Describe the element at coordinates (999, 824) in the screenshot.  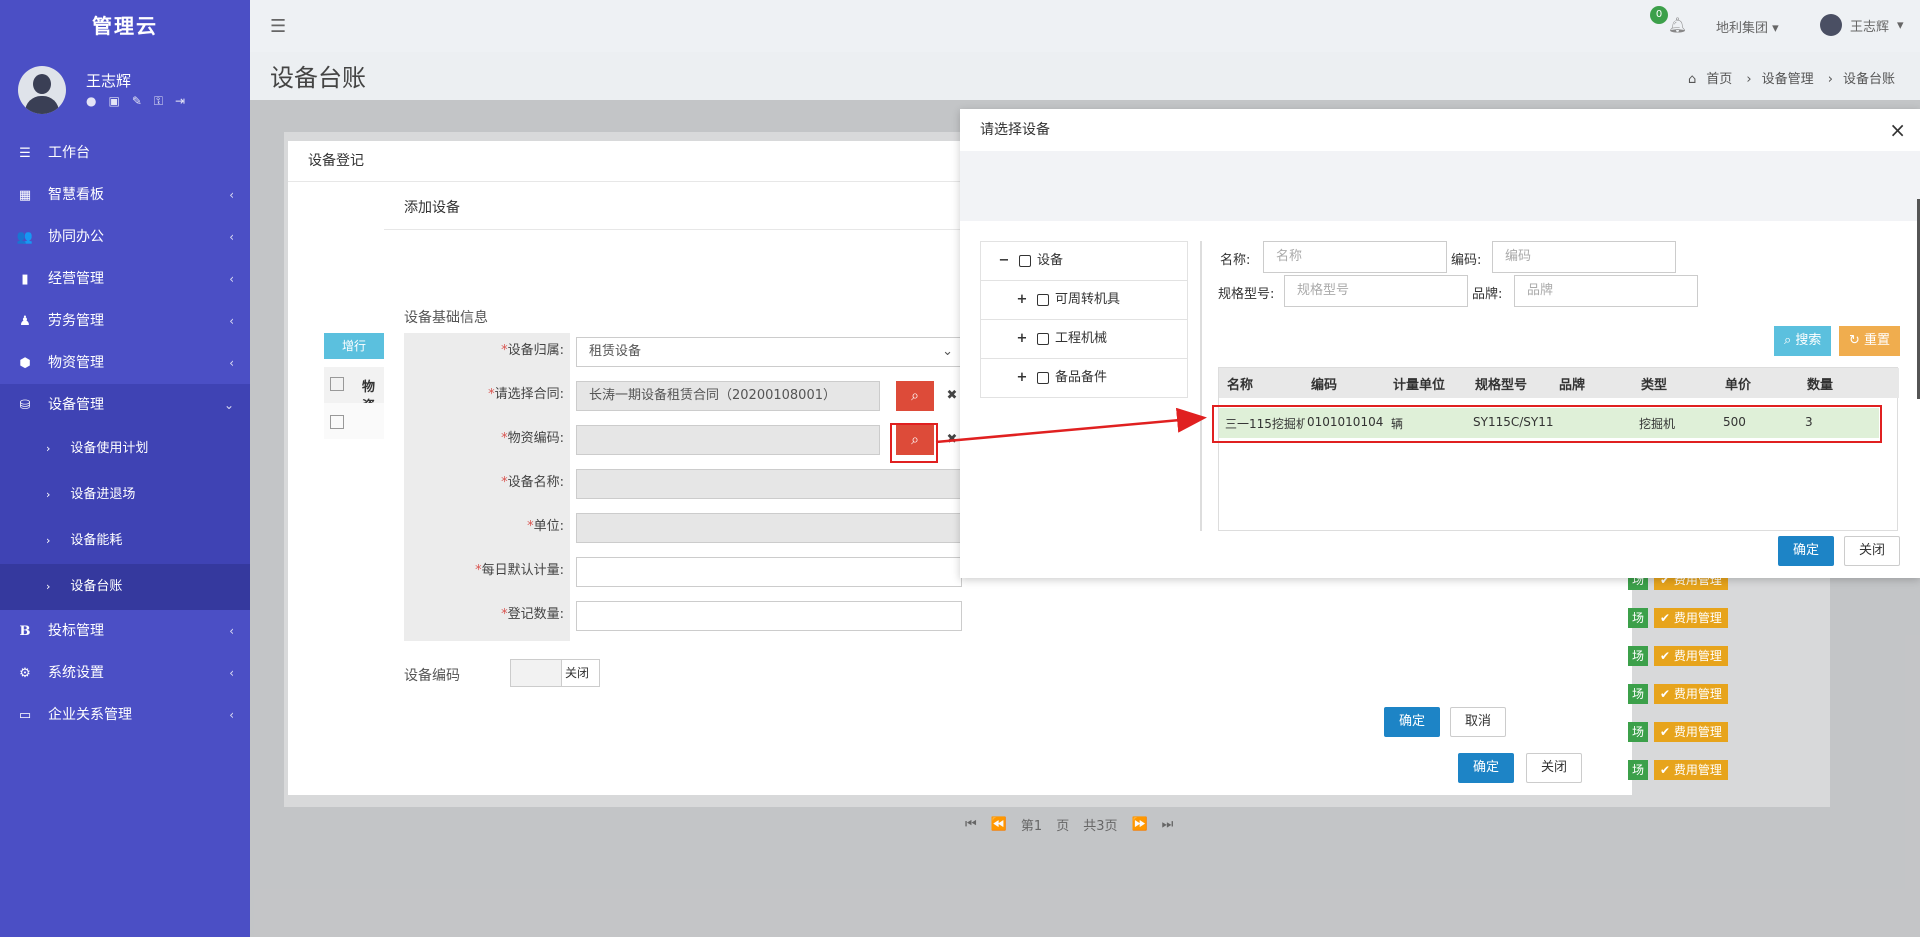
I see `prev-page-icon: ⏪` at that location.